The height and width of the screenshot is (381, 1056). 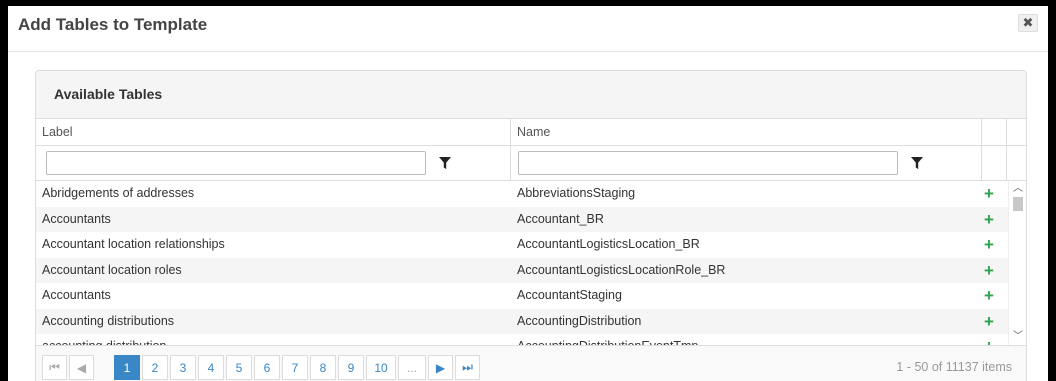 What do you see at coordinates (81, 367) in the screenshot?
I see `prev-page-icon: ◀` at bounding box center [81, 367].